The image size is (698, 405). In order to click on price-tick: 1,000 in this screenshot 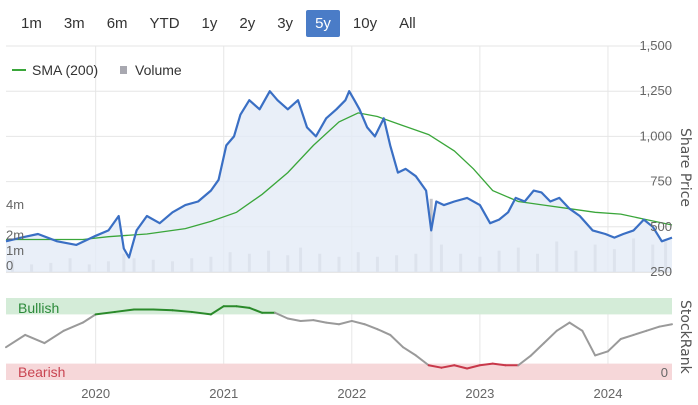, I will do `click(655, 135)`.